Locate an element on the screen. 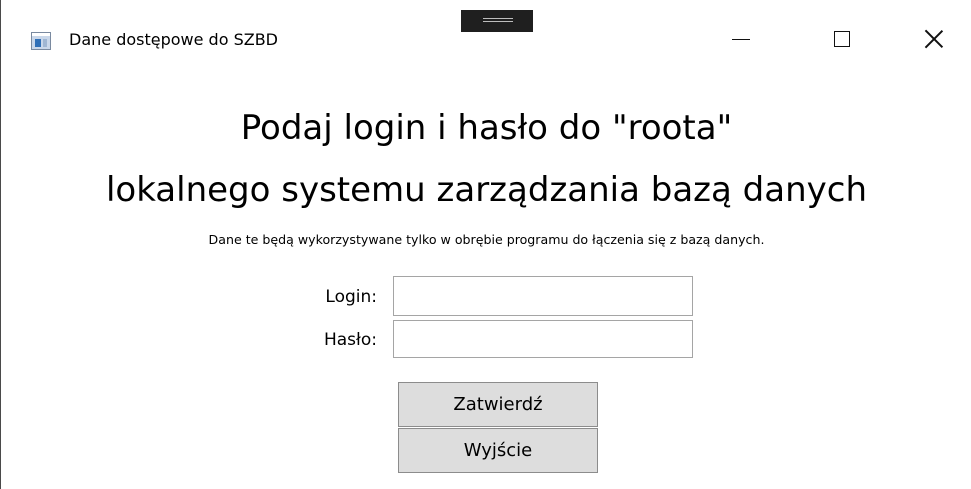 The height and width of the screenshot is (489, 971). login-input is located at coordinates (543, 296).